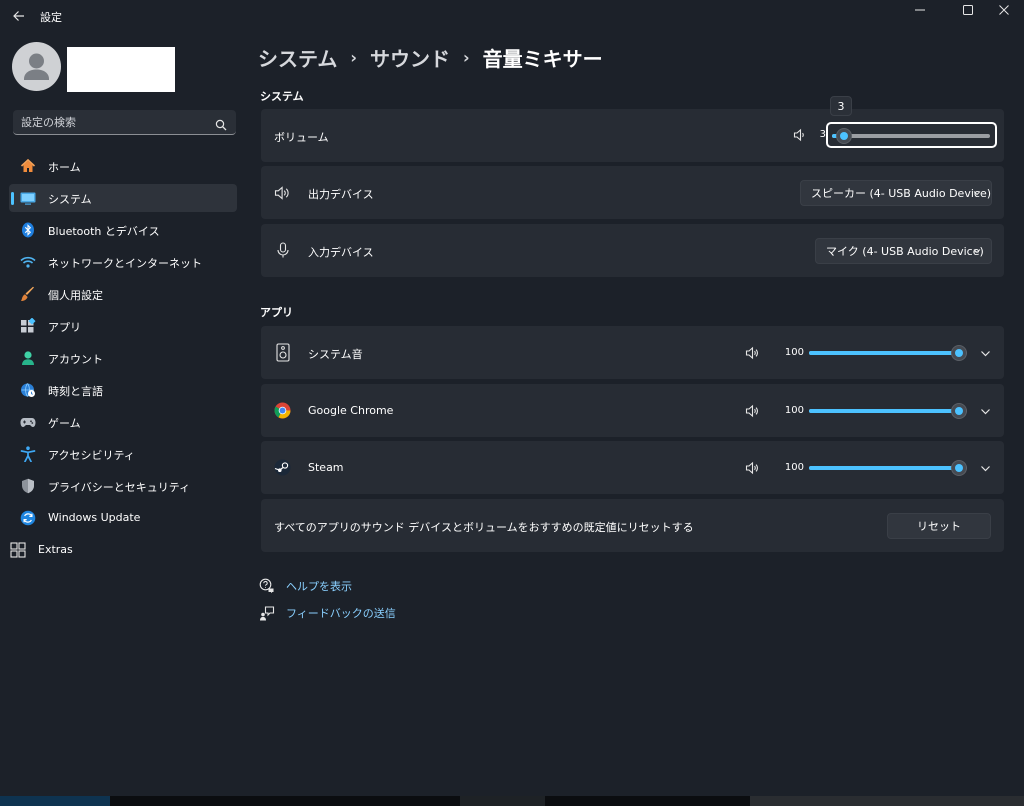 The width and height of the screenshot is (1024, 806). I want to click on search-icon, so click(221, 123).